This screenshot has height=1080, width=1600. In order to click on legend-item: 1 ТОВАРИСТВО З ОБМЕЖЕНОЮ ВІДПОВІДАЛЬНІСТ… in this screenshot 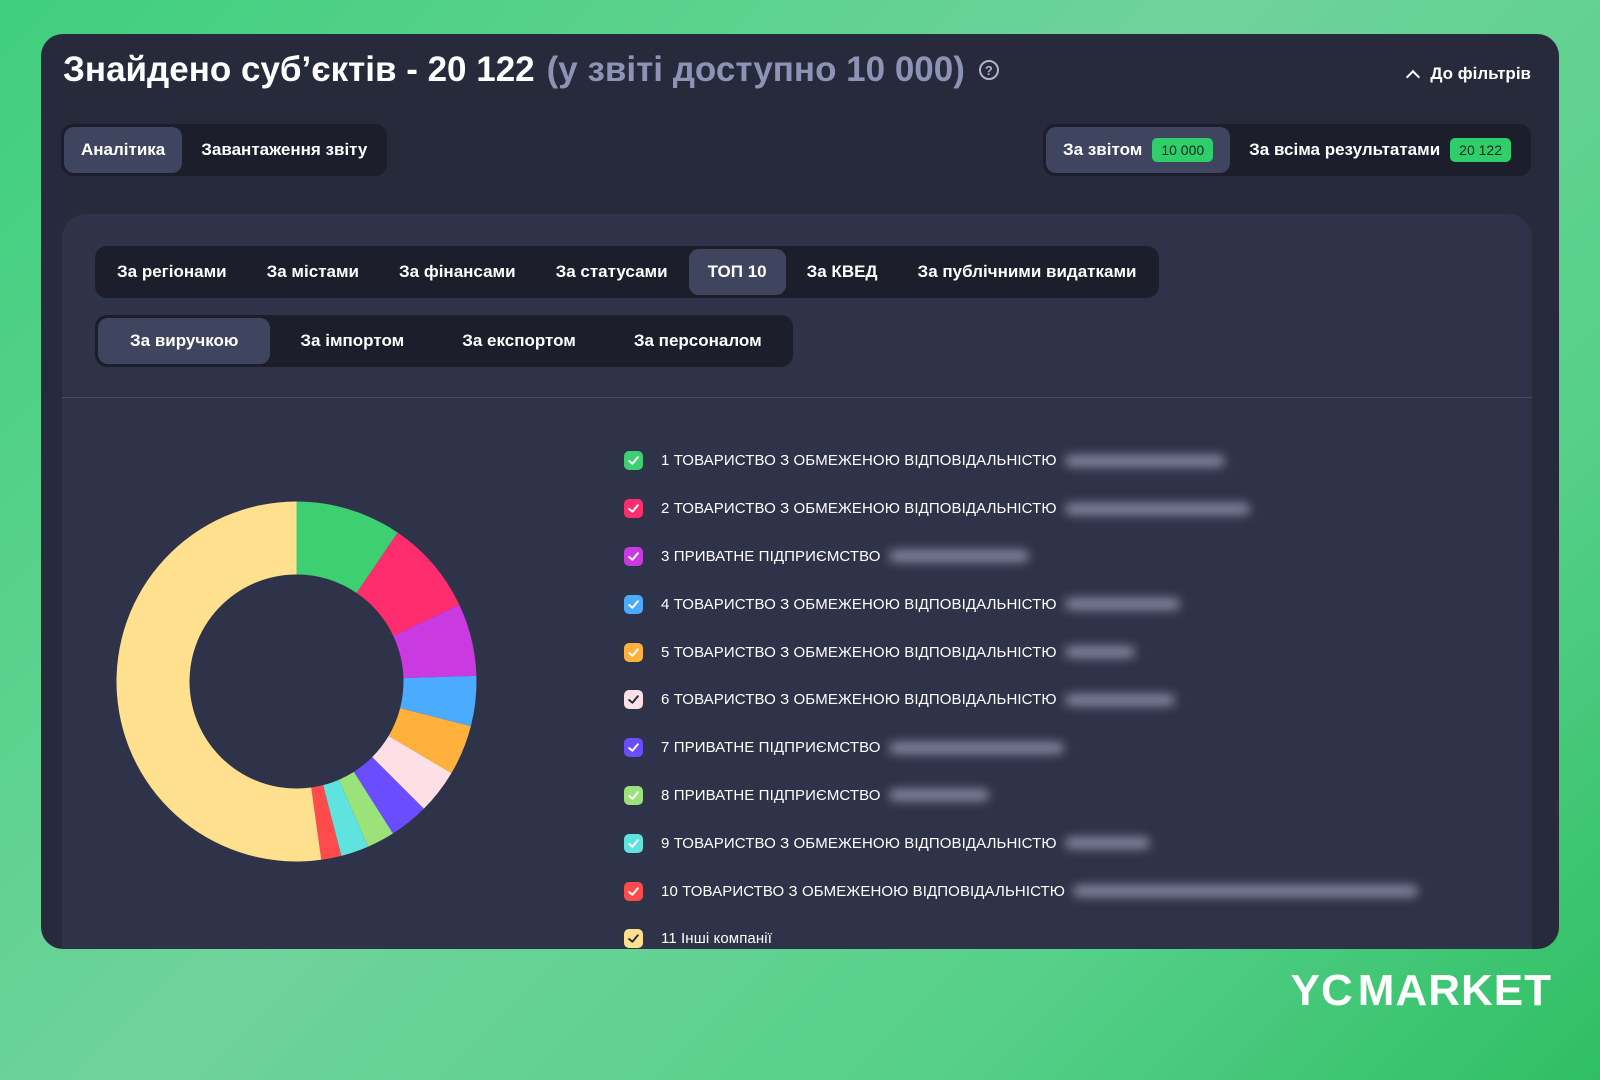, I will do `click(1021, 461)`.